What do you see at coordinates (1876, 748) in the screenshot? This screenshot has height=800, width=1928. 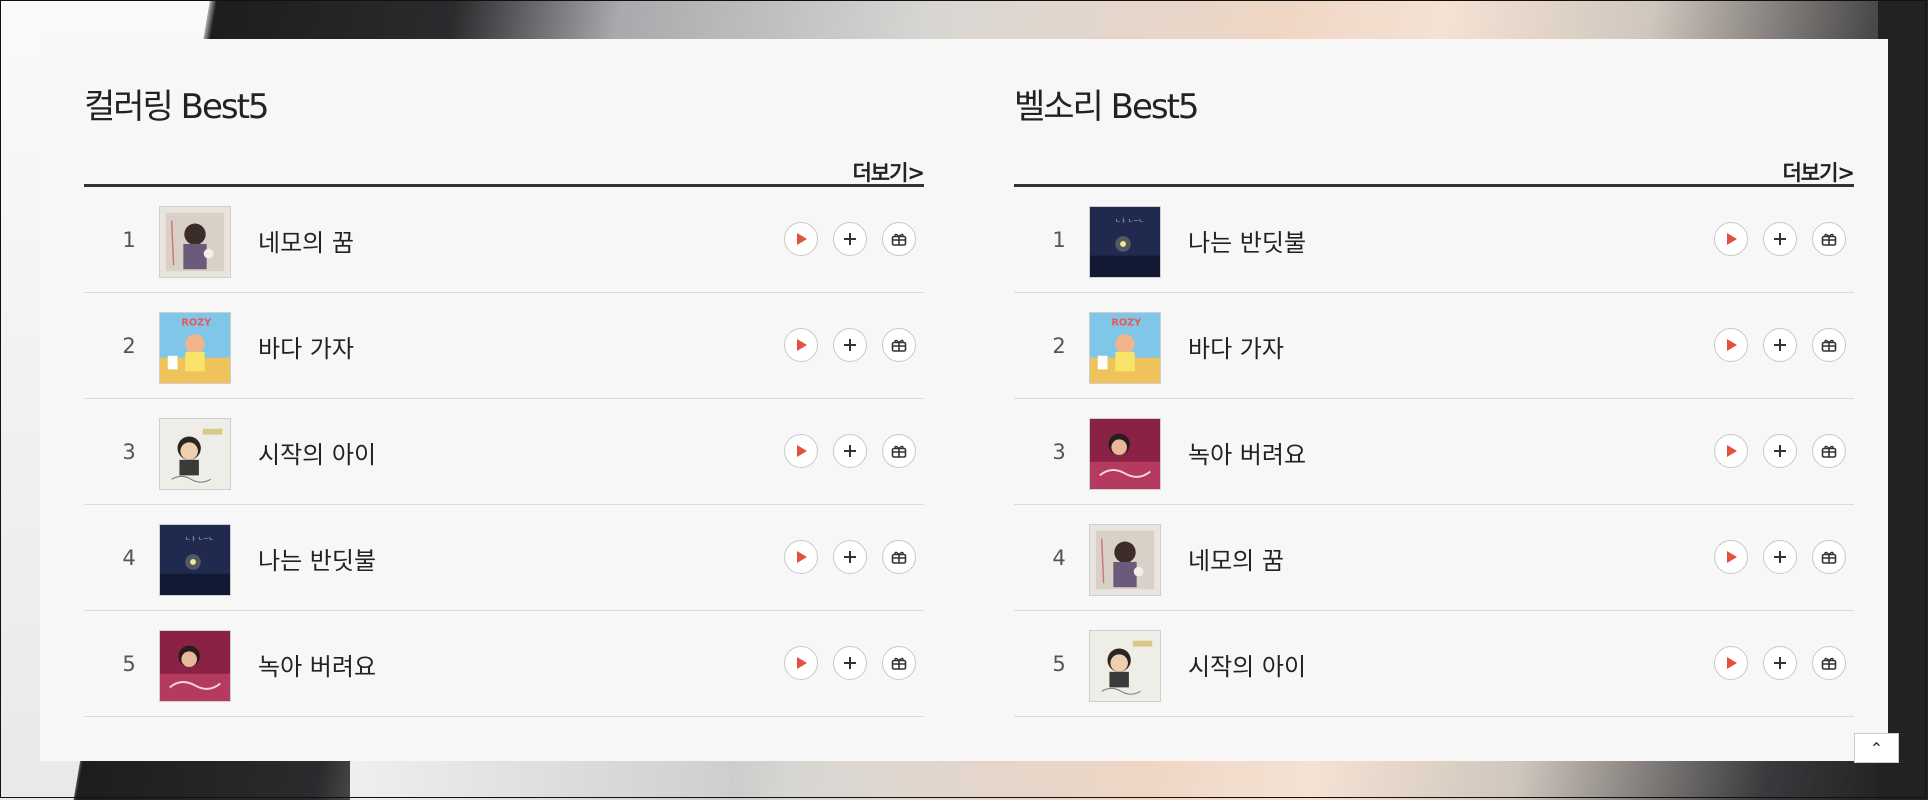 I see `scroll-top-button: ⌃` at bounding box center [1876, 748].